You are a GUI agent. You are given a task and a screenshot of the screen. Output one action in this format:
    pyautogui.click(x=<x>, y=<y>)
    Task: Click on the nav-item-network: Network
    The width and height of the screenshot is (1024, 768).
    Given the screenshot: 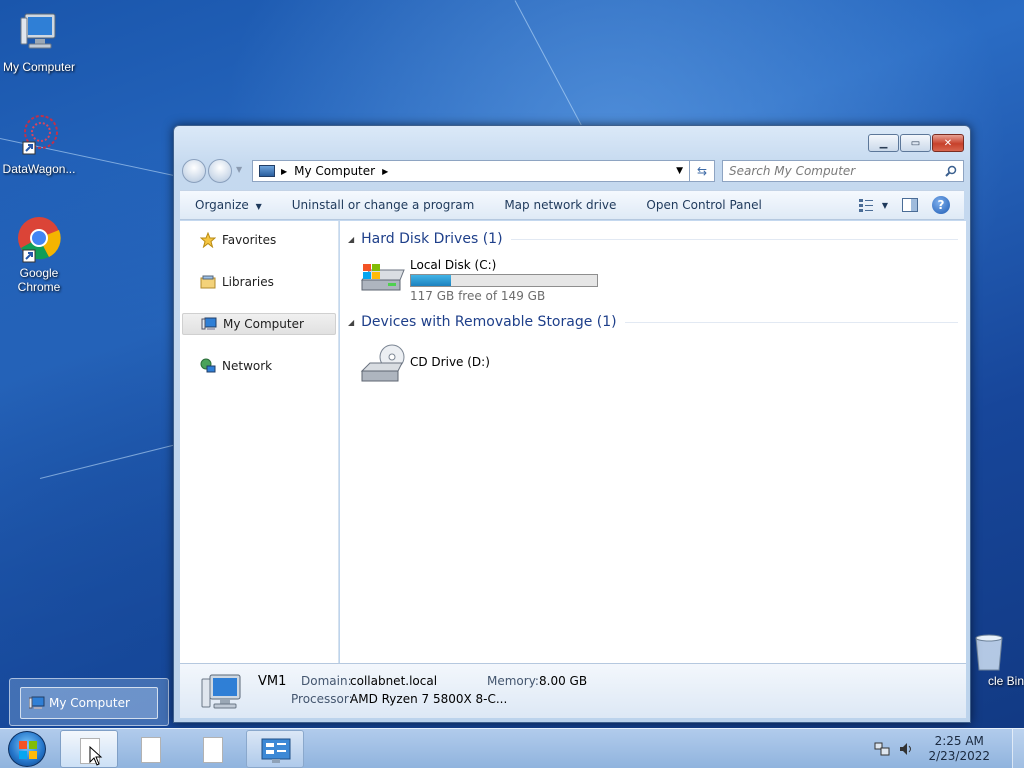 What is the action you would take?
    pyautogui.click(x=259, y=366)
    